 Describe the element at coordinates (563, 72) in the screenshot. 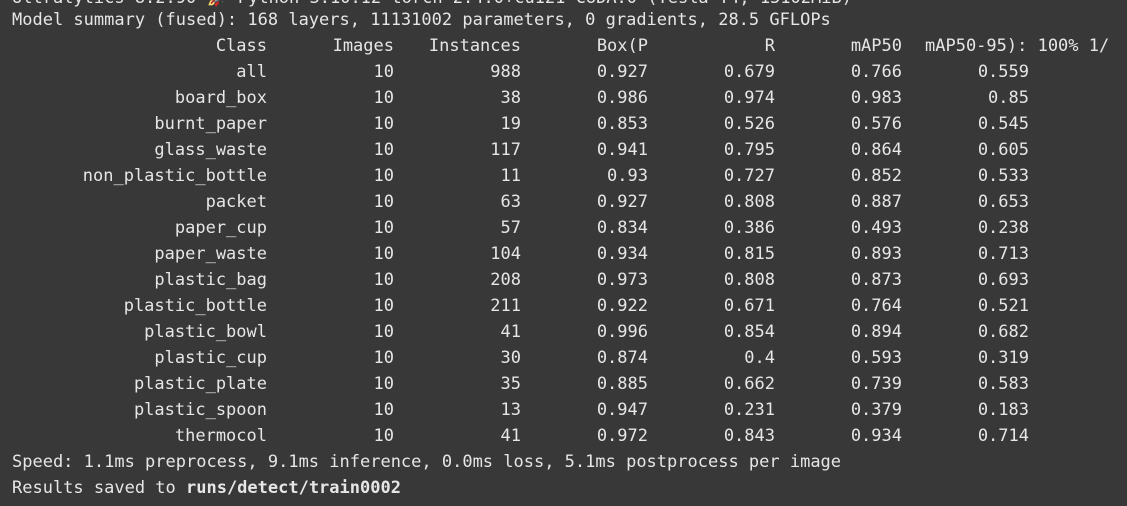

I see `table-row: all 10 988 0.927 0.679 0.766 0.559` at that location.